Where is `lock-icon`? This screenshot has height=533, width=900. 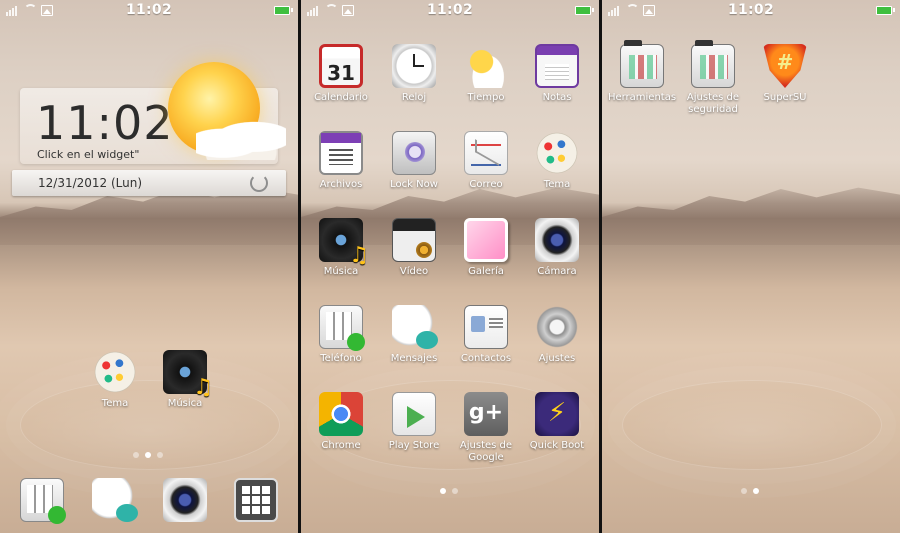
lock-icon is located at coordinates (414, 153).